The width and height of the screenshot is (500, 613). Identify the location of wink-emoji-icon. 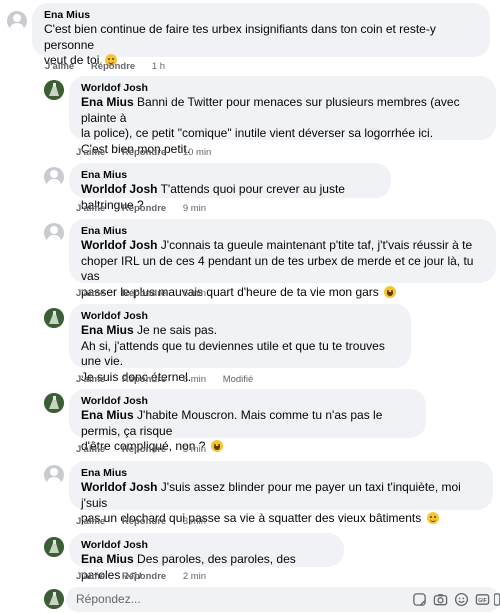
(432, 518).